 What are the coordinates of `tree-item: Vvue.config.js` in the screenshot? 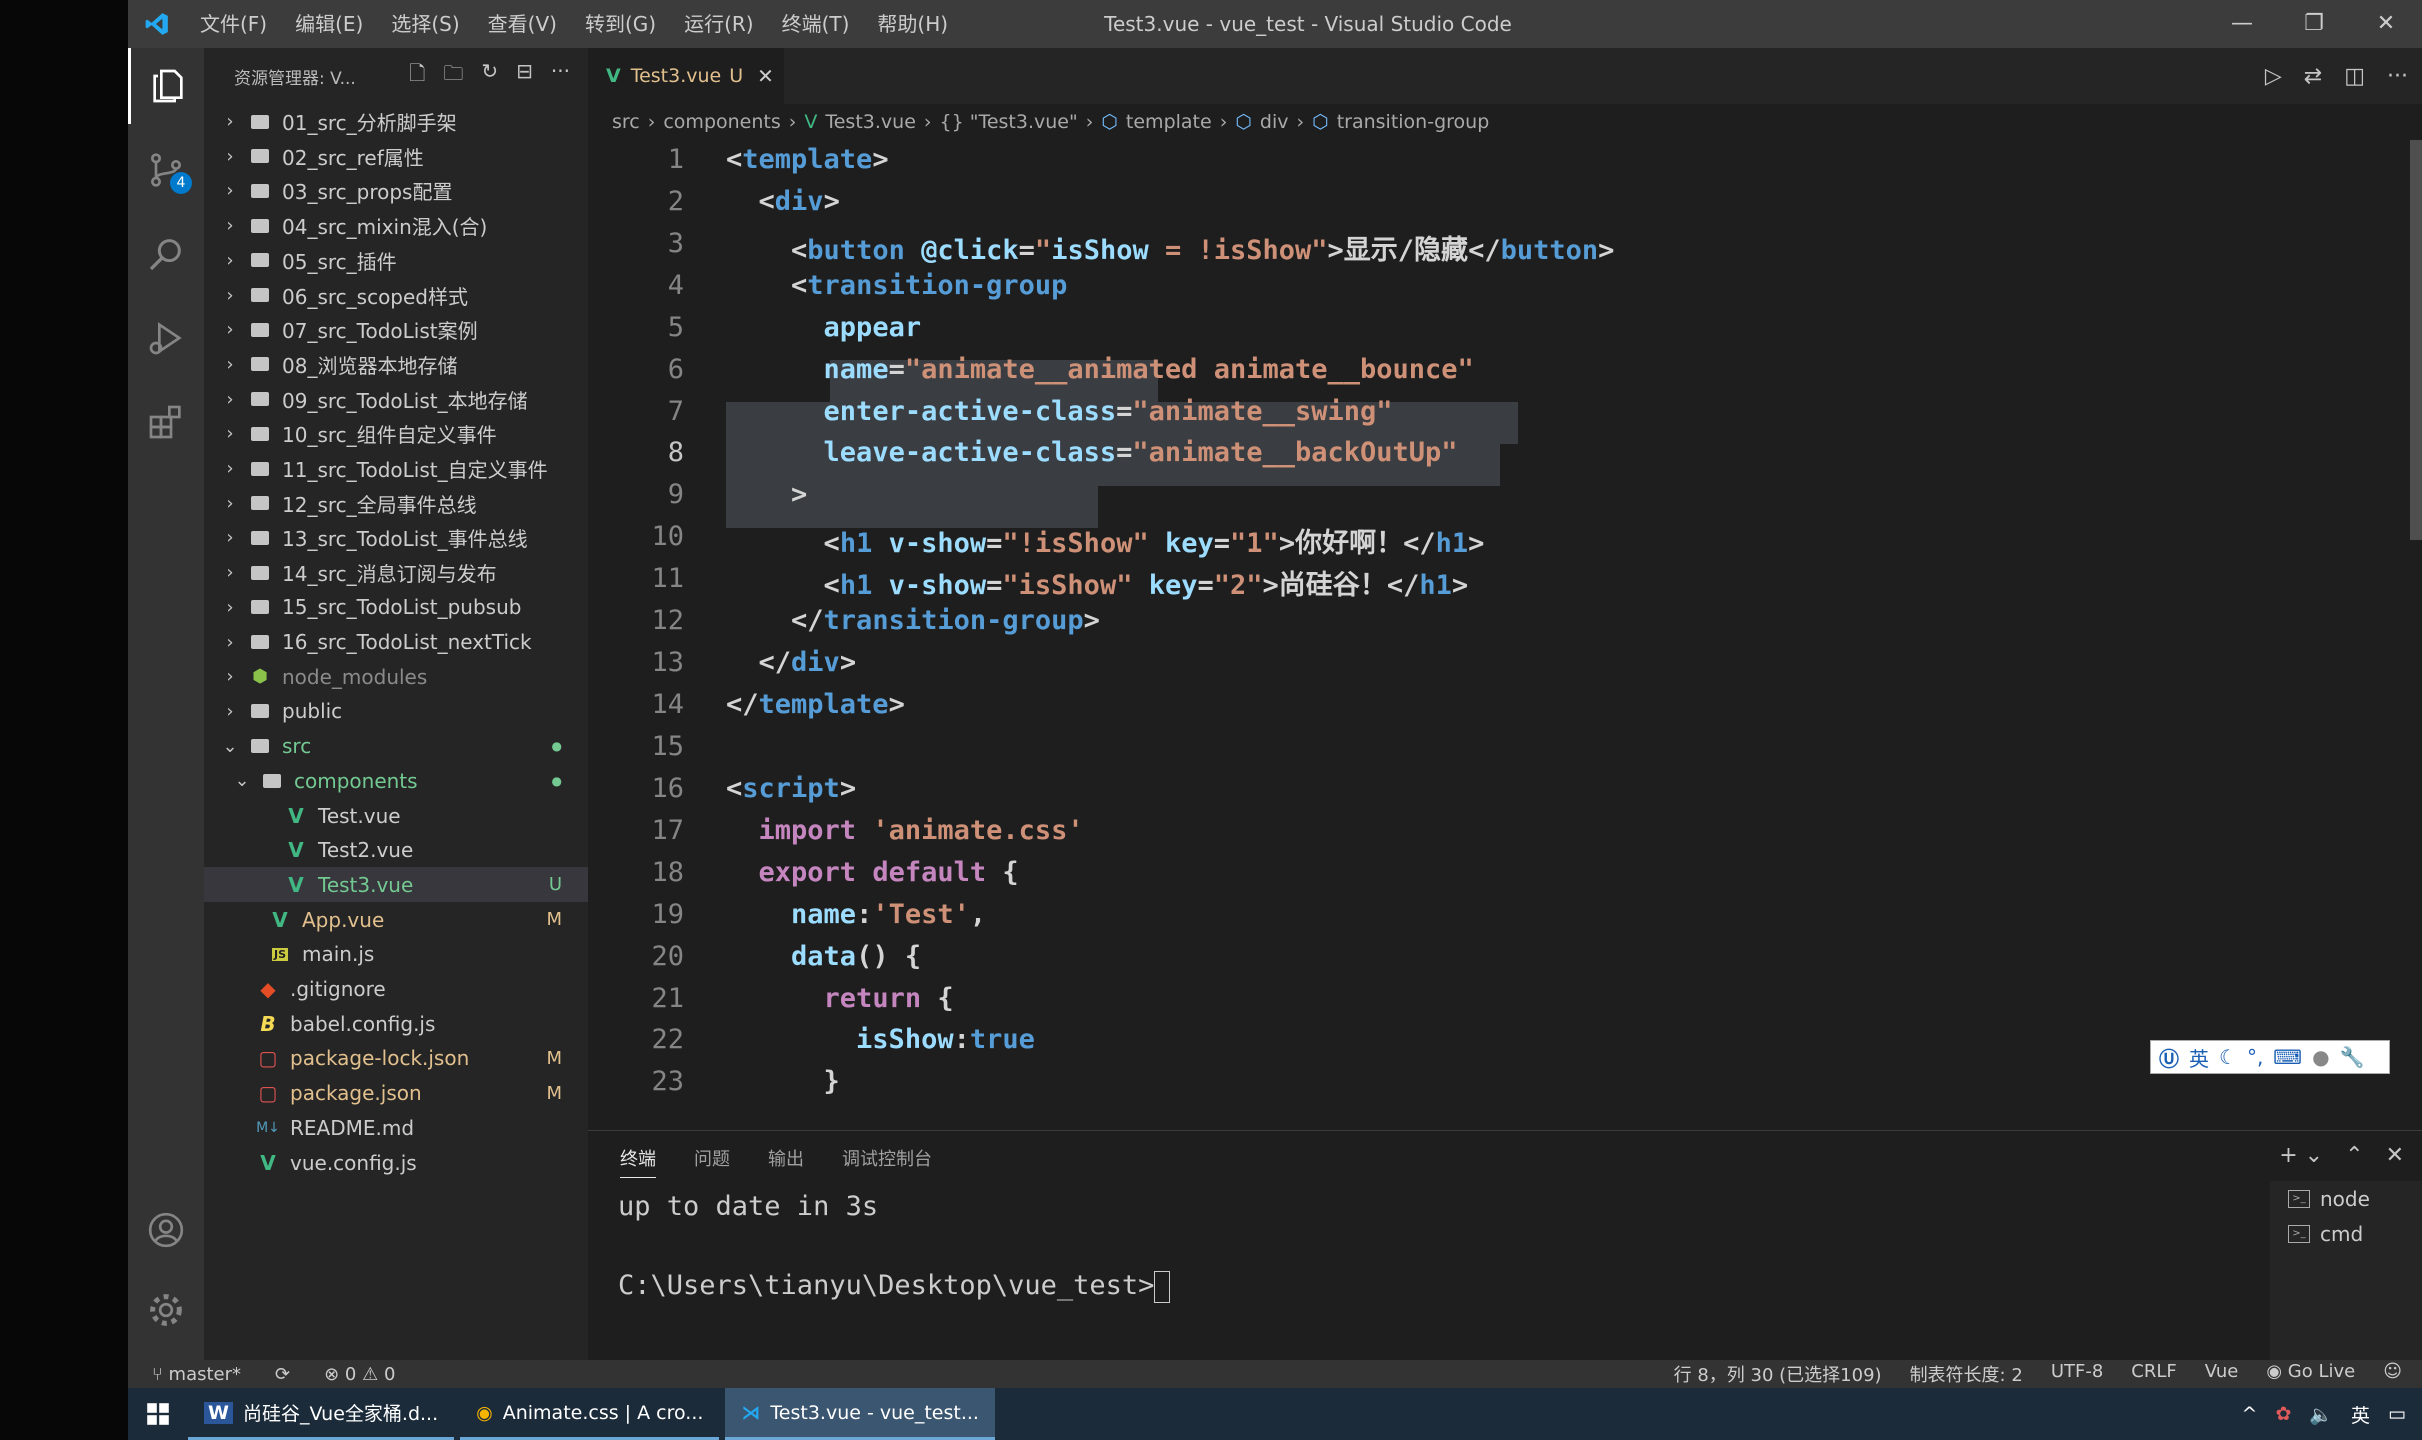 It's located at (396, 1162).